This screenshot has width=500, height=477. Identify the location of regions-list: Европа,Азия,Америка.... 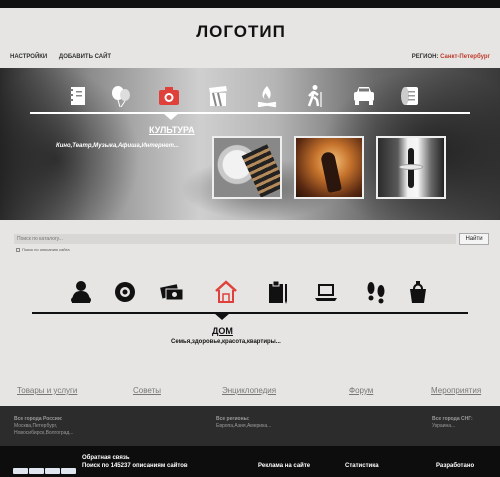
(243, 426).